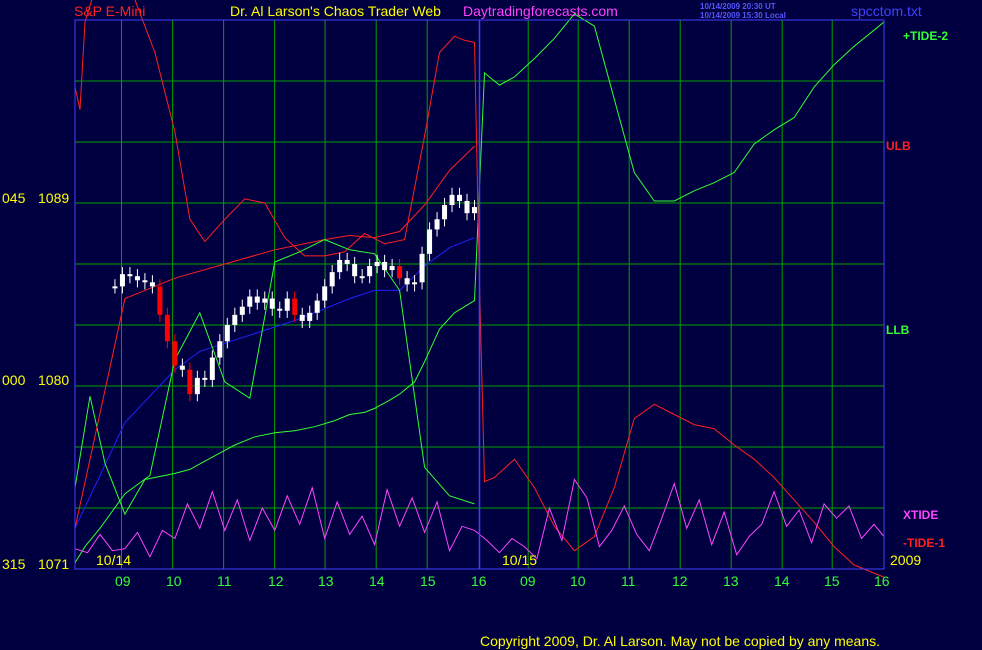  What do you see at coordinates (898, 146) in the screenshot?
I see `band-label-ulb: ULB` at bounding box center [898, 146].